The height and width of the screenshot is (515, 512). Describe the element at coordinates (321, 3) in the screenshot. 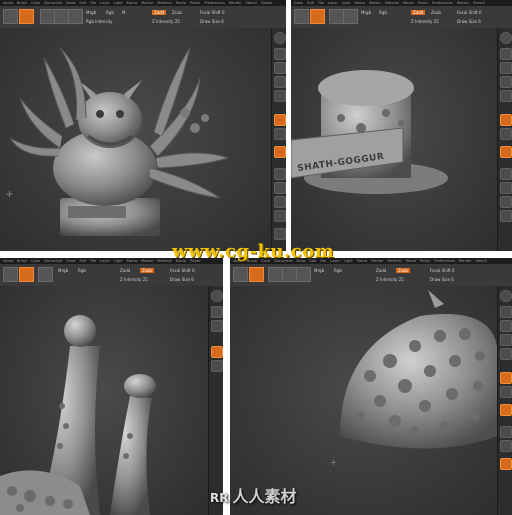

I see `menu-item: File` at that location.